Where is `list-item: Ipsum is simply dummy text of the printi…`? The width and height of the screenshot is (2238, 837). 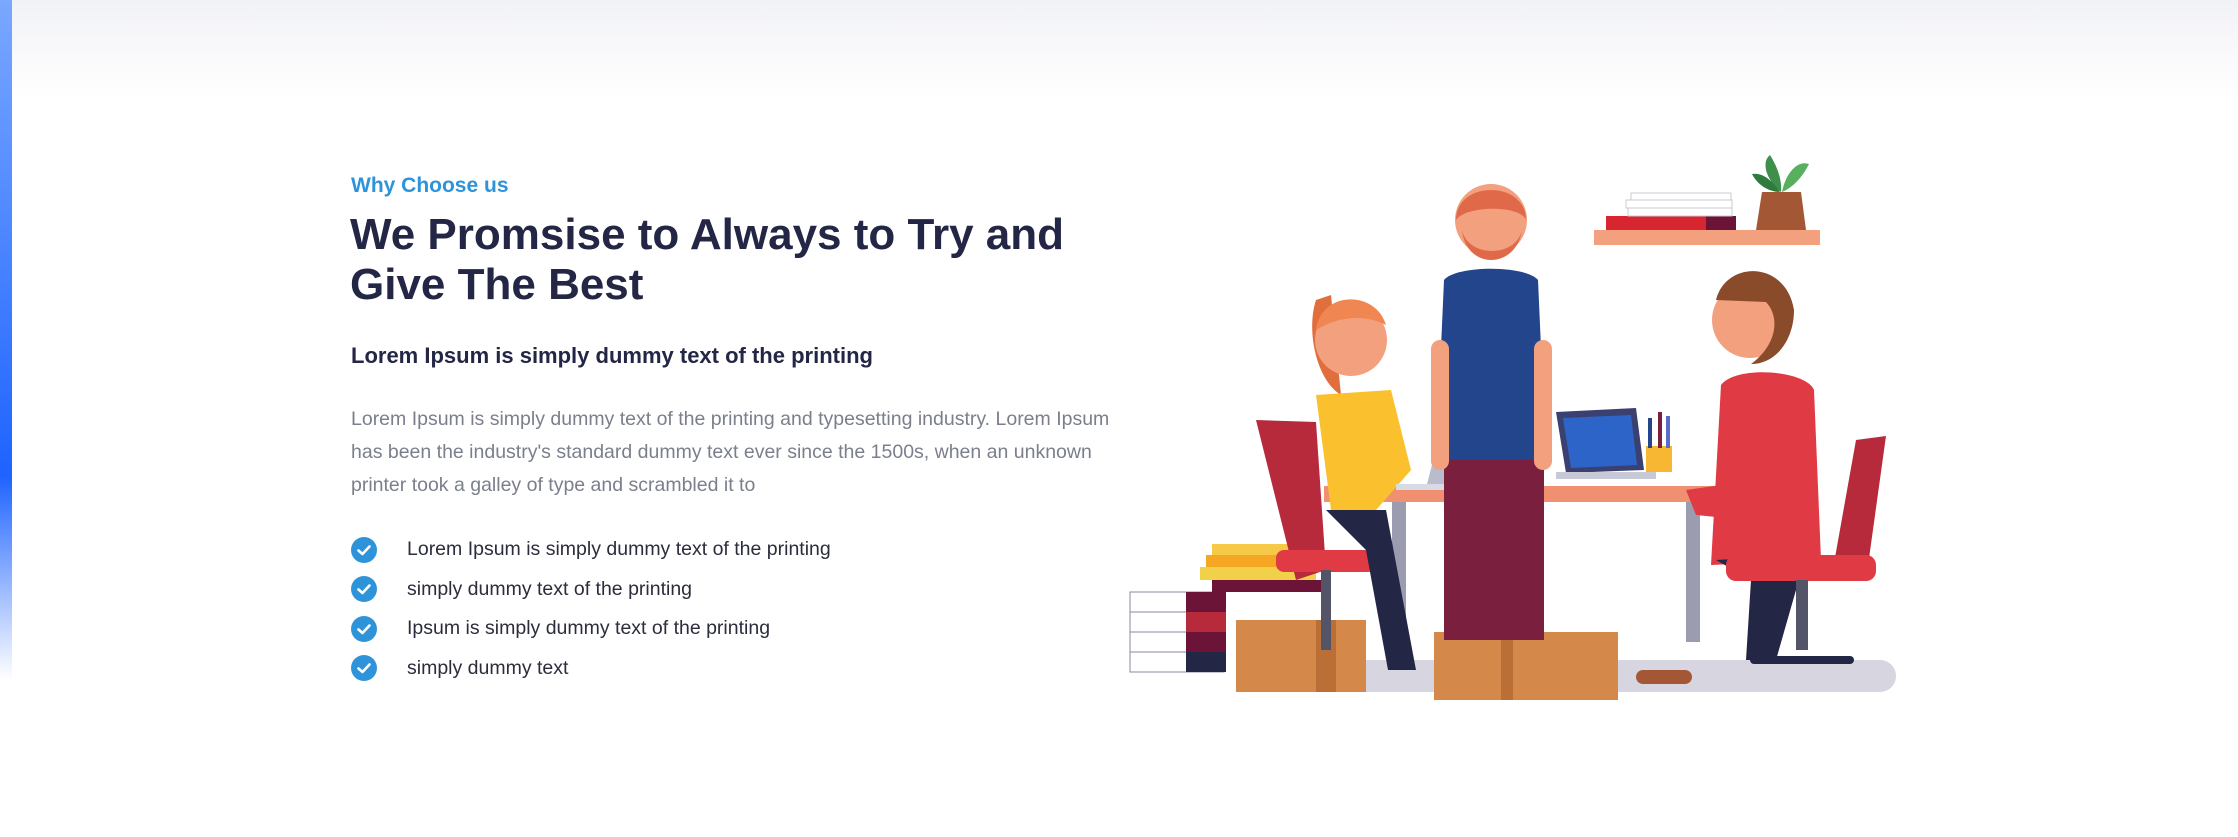
list-item: Ipsum is simply dummy text of the printi… is located at coordinates (591, 629).